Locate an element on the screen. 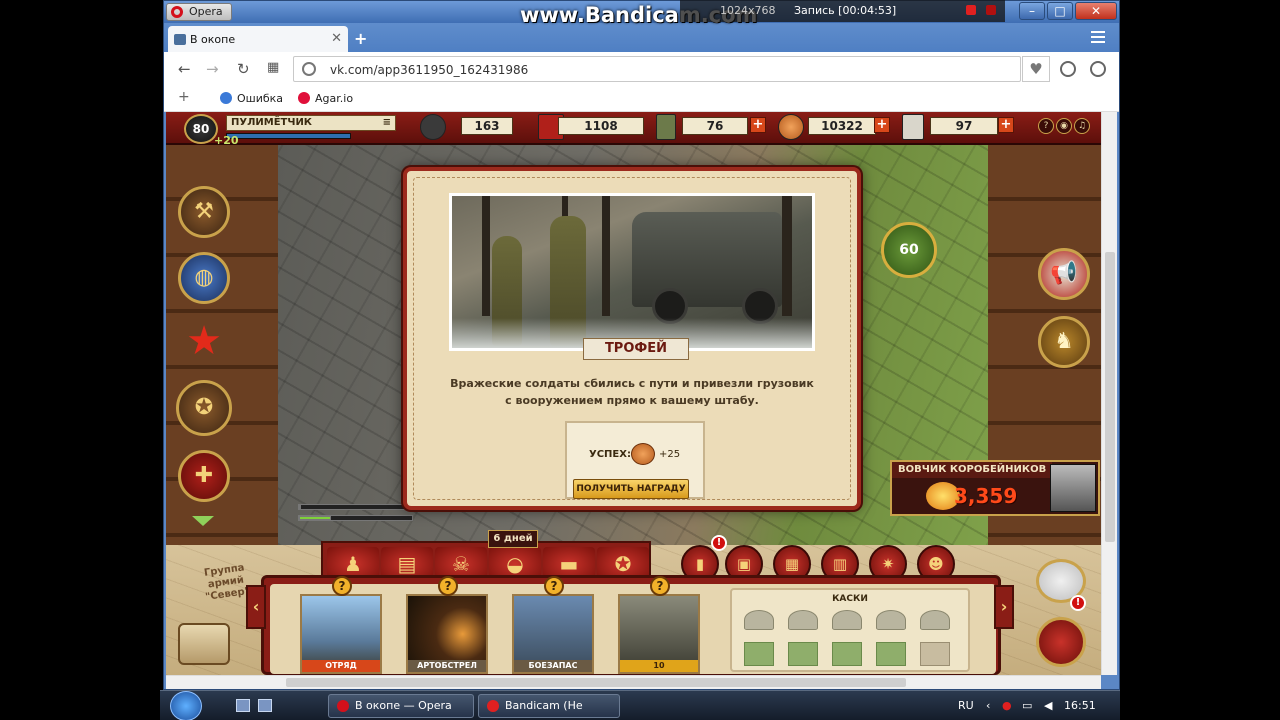 Image resolution: width=1280 pixels, height=720 pixels. bookmark-favicon-icon is located at coordinates (226, 98).